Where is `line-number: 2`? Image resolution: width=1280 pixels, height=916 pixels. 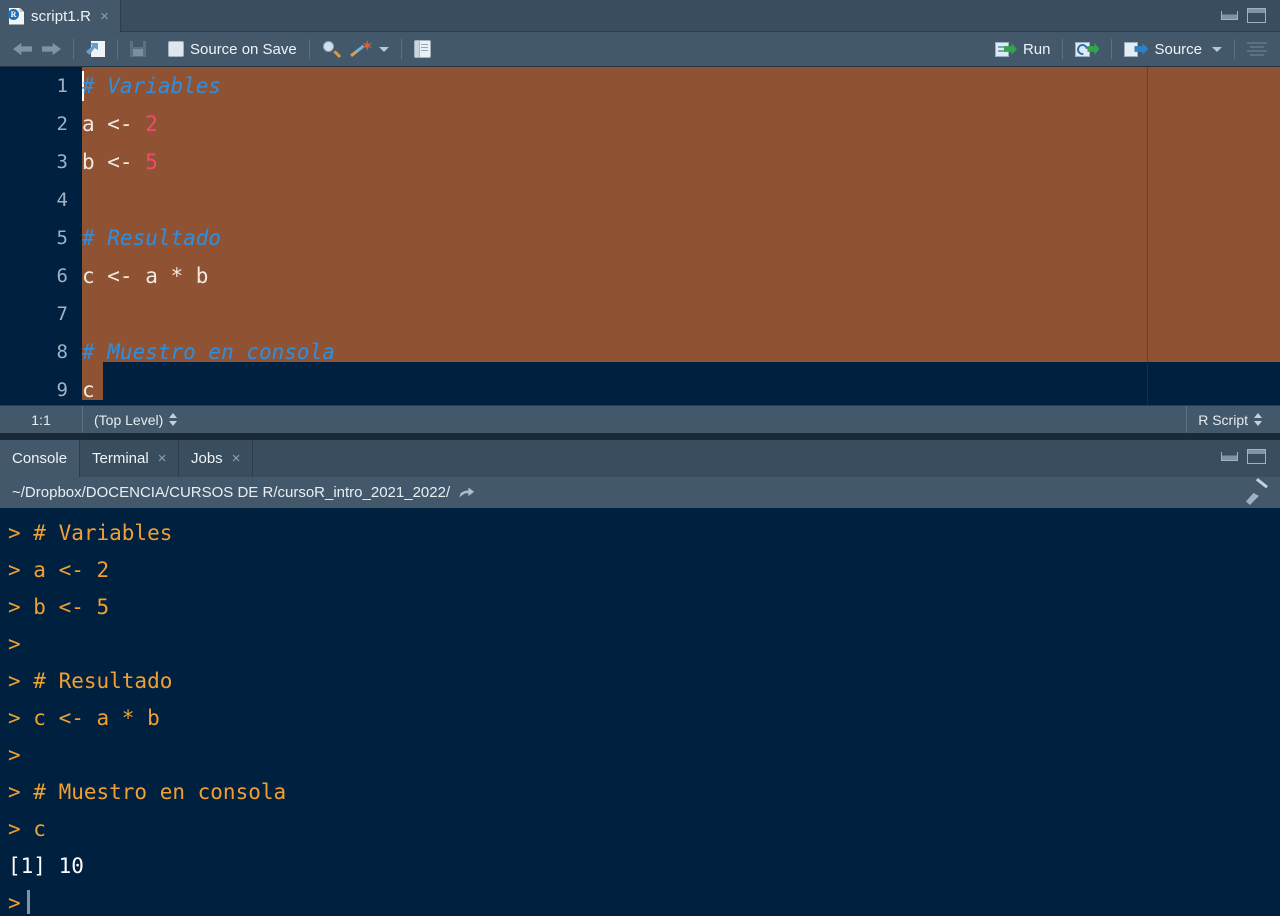
line-number: 2 is located at coordinates (62, 124).